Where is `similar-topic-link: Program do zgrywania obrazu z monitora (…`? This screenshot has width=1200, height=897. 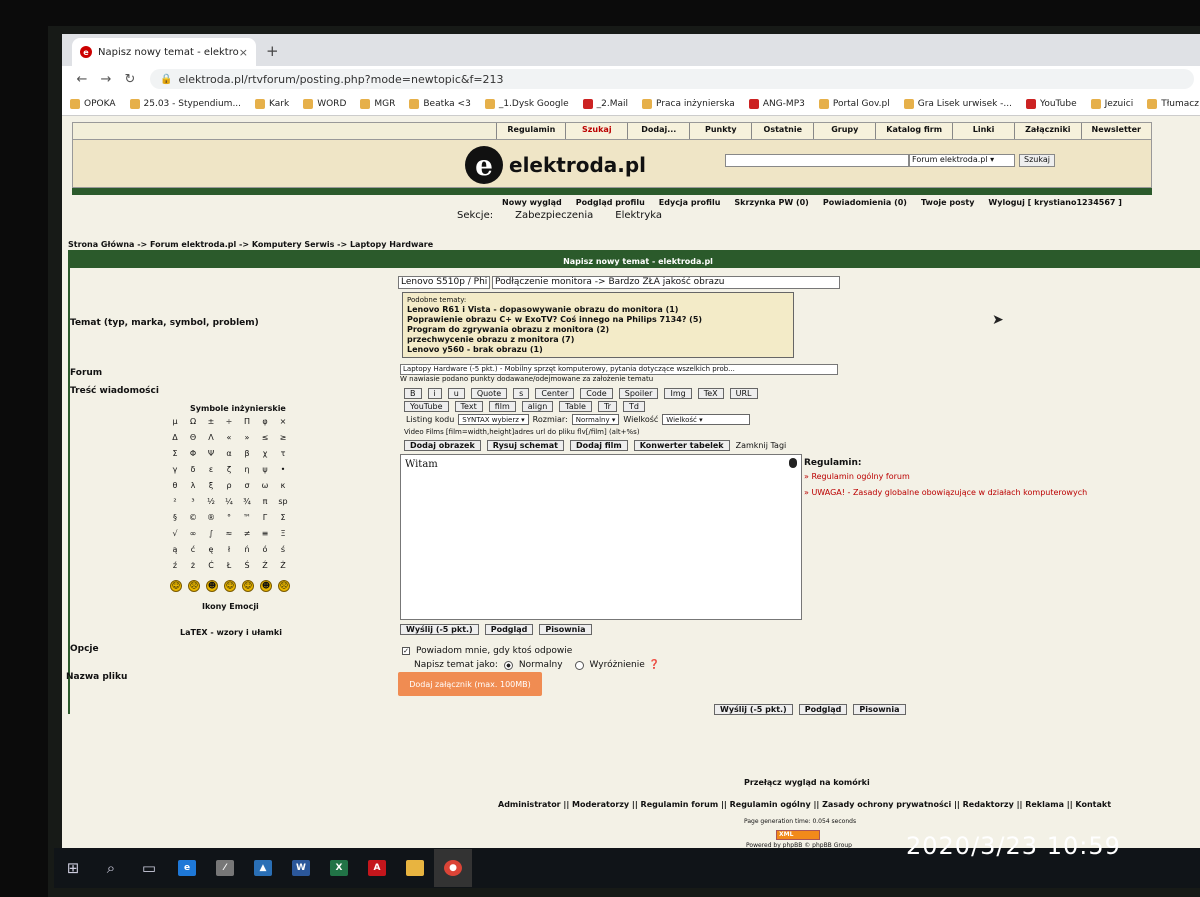 similar-topic-link: Program do zgrywania obrazu z monitora (… is located at coordinates (598, 330).